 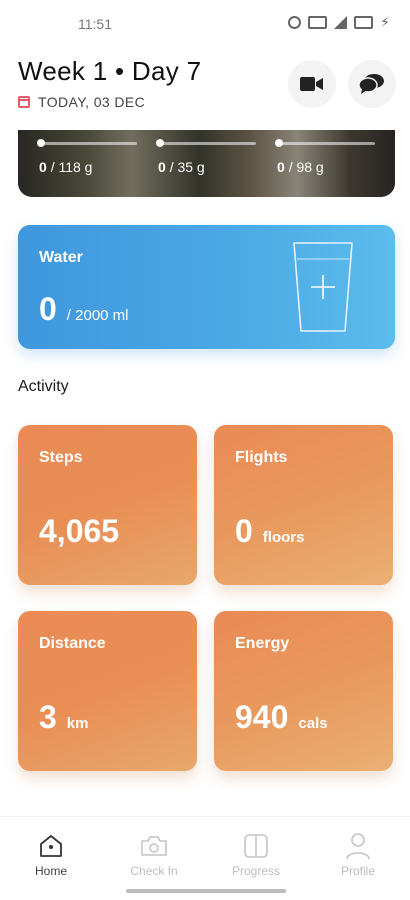 I want to click on volte-icon, so click(x=318, y=22).